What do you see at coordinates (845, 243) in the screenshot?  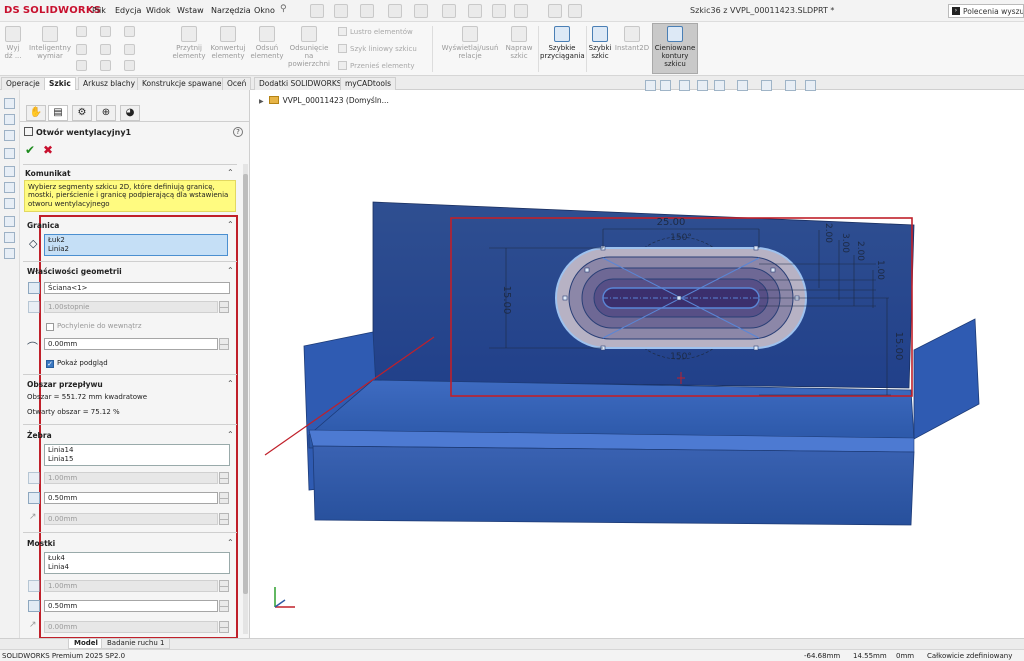 I see `dim-v2: 3.00` at bounding box center [845, 243].